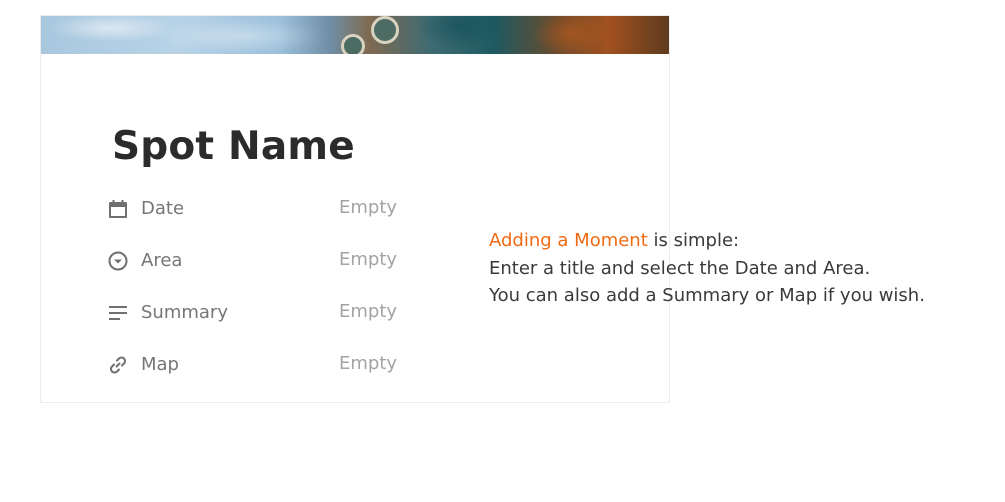  I want to click on caption-highlight: Adding a Moment, so click(568, 240).